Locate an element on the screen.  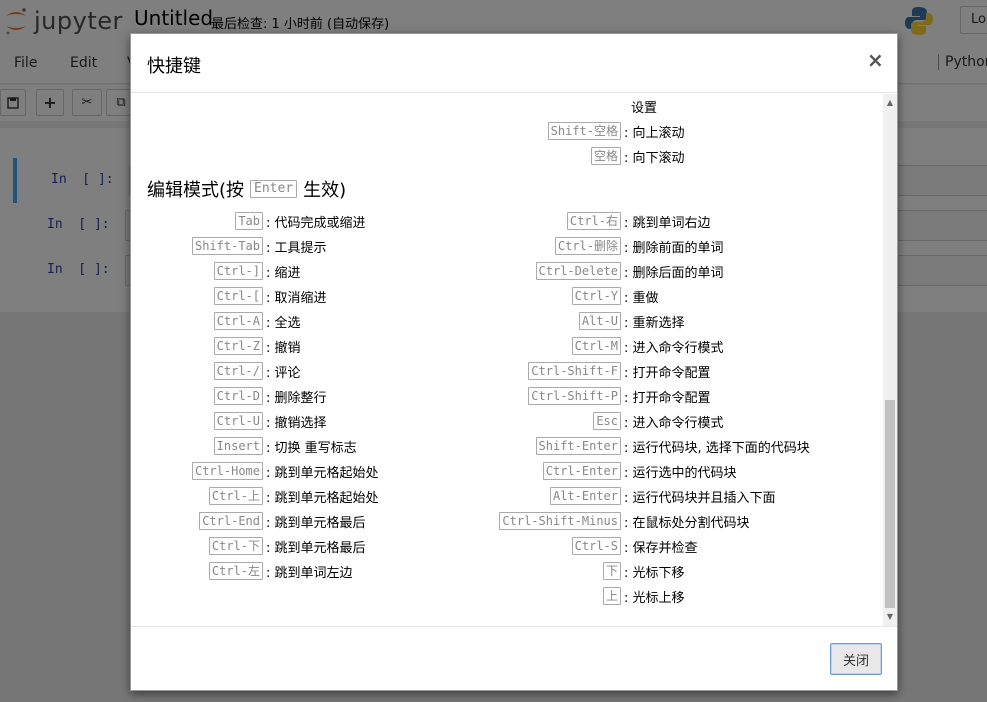
shortcut-key: Ctrl-Shift-Minus is located at coordinates (560, 521).